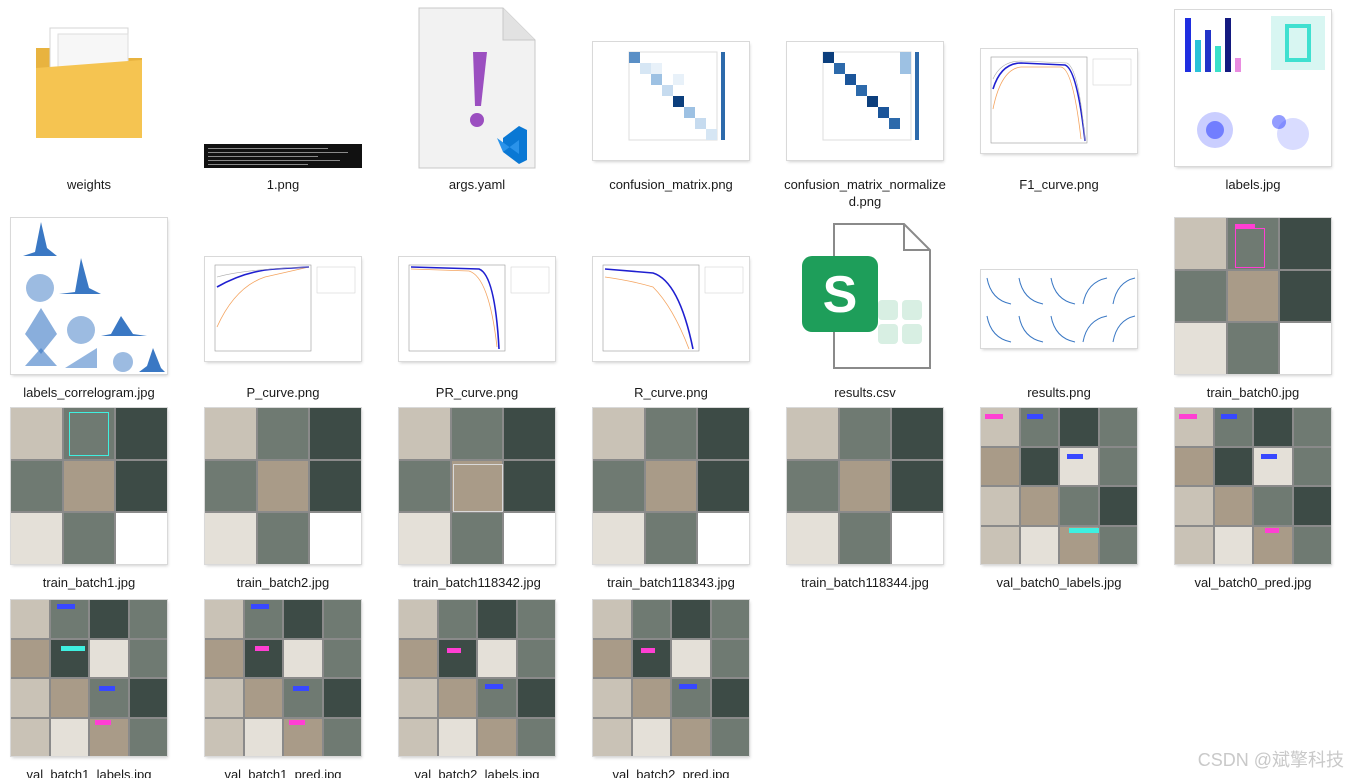  Describe the element at coordinates (865, 296) in the screenshot. I see `spreadsheet-file-icon: S` at that location.